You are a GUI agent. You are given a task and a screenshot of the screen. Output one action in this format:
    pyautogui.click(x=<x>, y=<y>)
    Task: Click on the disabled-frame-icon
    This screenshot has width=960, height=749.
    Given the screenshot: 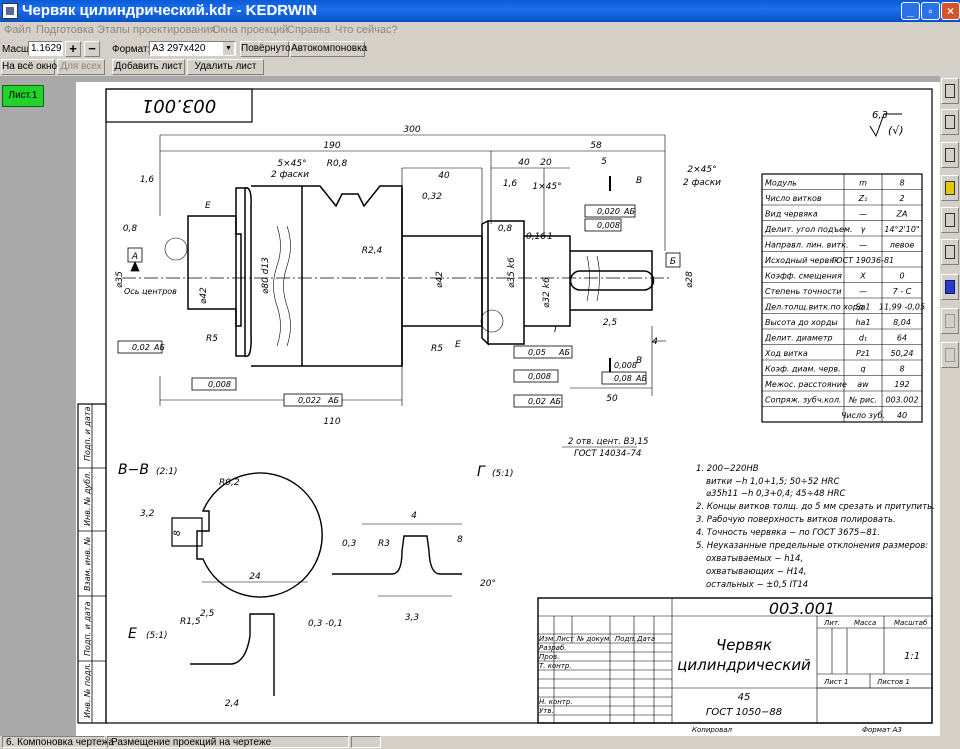 What is the action you would take?
    pyautogui.click(x=950, y=321)
    